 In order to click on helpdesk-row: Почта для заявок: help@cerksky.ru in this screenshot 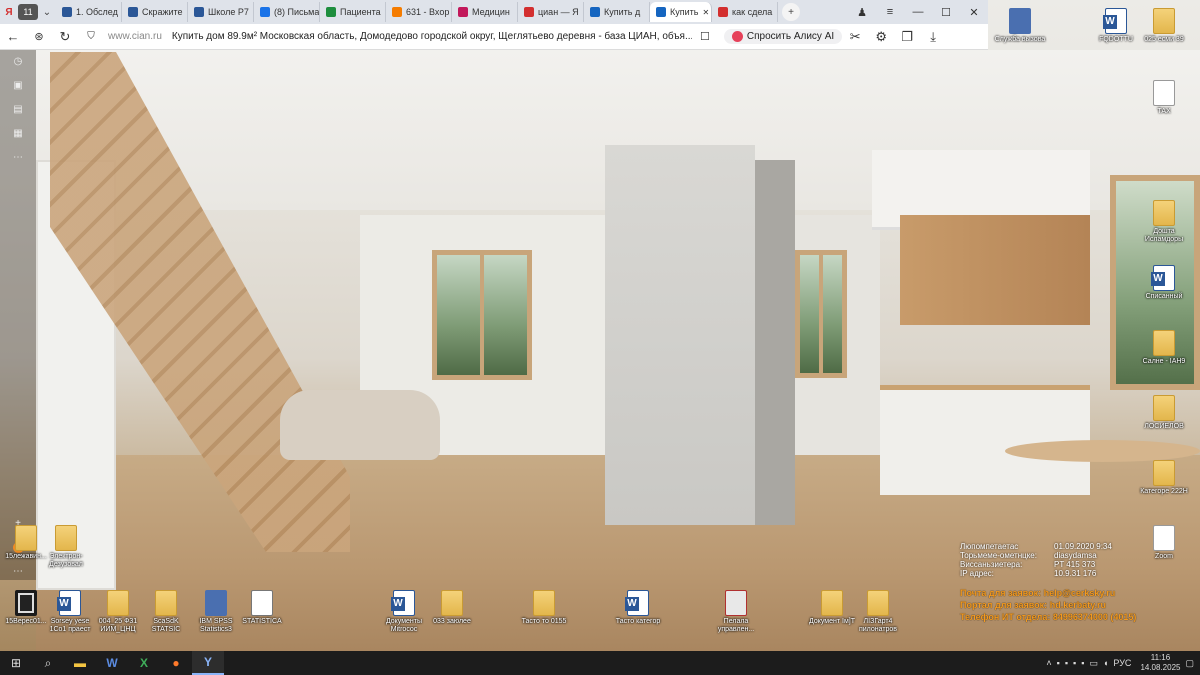, I will do `click(1048, 593)`.